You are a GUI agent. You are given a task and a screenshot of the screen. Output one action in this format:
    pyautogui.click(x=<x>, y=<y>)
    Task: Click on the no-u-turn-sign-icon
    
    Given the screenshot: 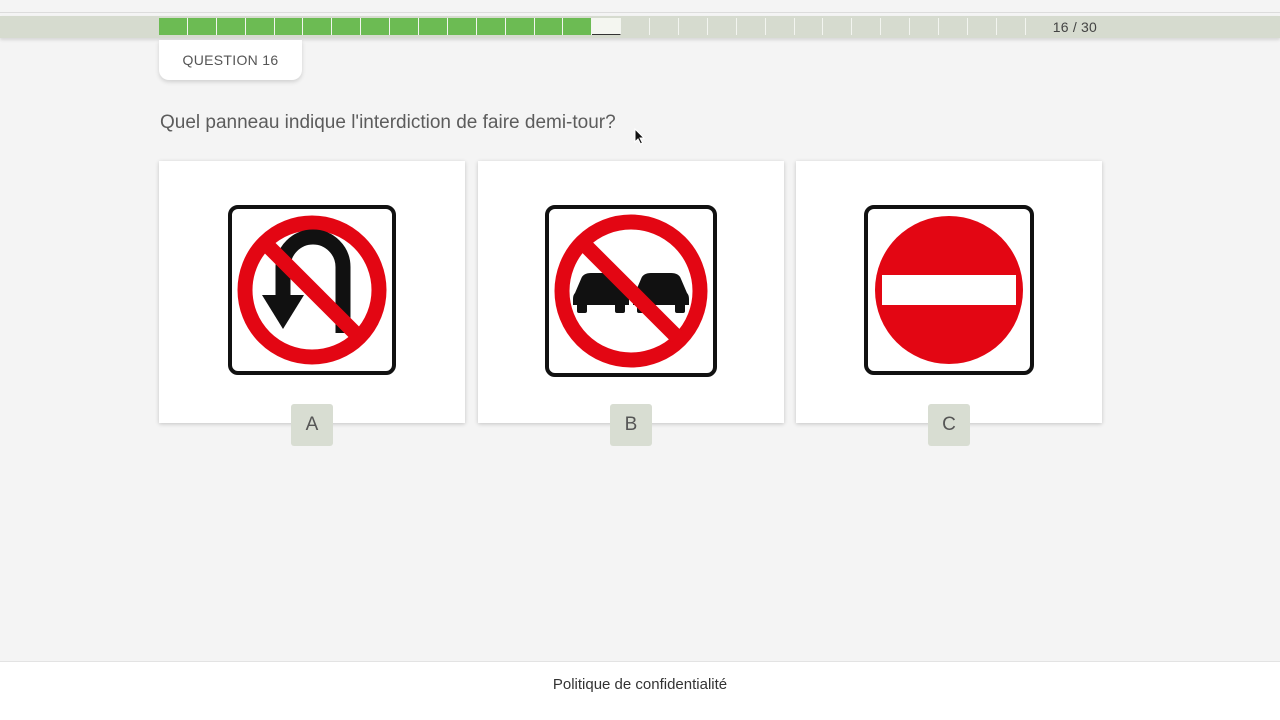 What is the action you would take?
    pyautogui.click(x=312, y=290)
    